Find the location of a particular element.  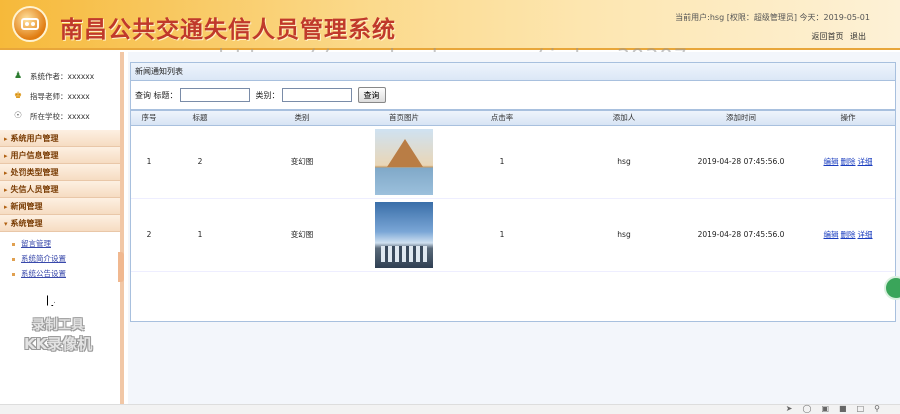

col-image: 首页图片 is located at coordinates (404, 118).